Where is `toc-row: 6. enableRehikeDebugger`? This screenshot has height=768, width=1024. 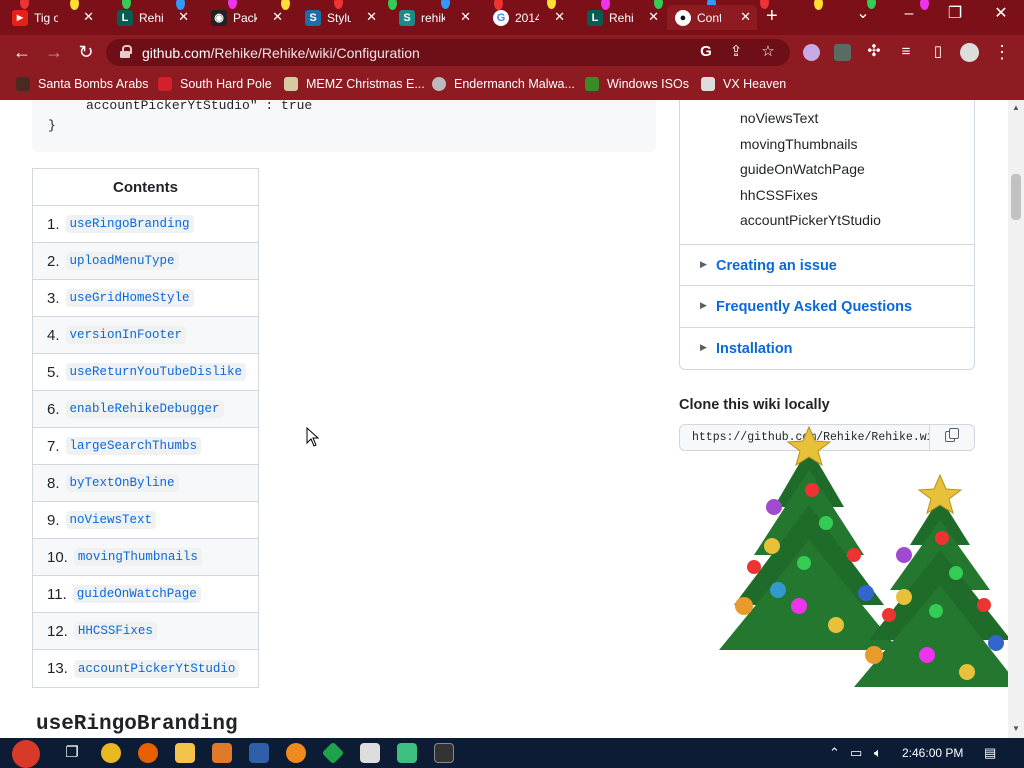 toc-row: 6. enableRehikeDebugger is located at coordinates (145, 409).